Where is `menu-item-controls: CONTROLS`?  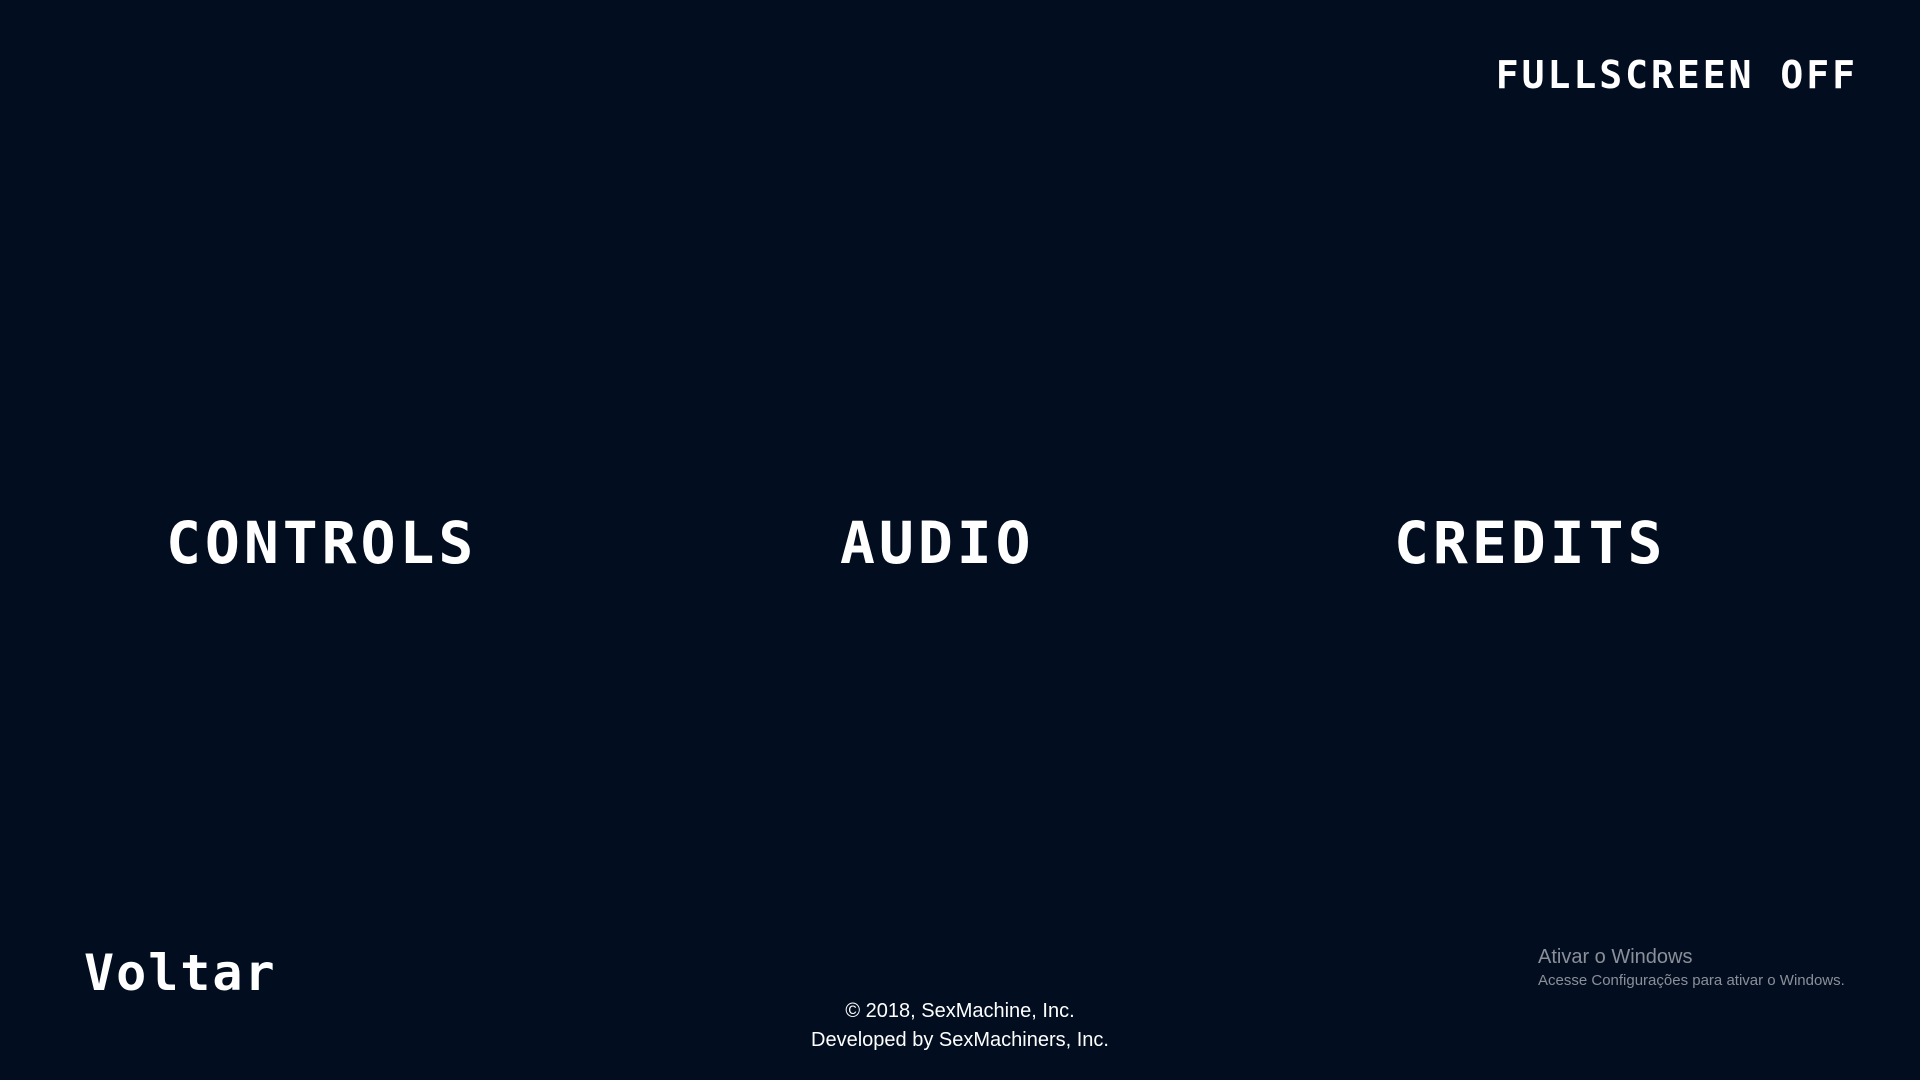 menu-item-controls: CONTROLS is located at coordinates (321, 543).